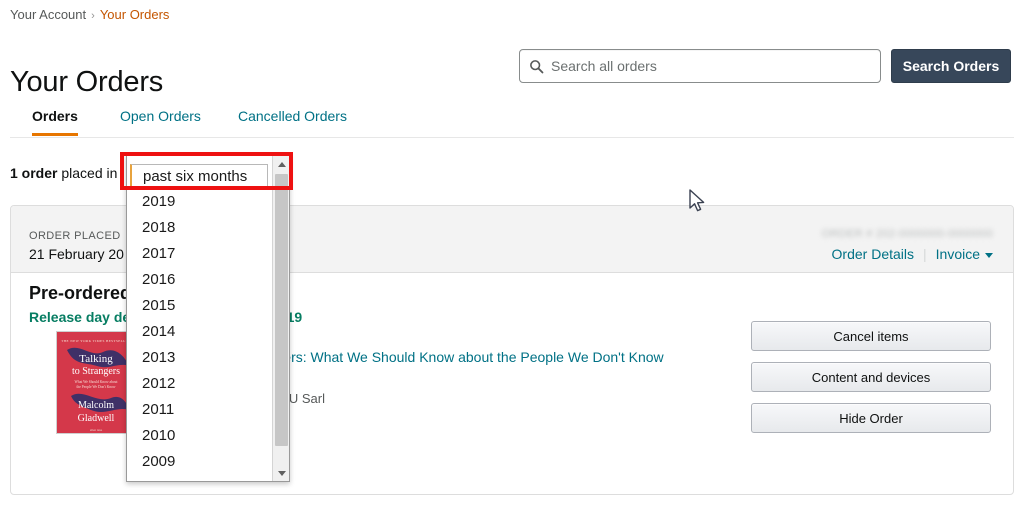 This screenshot has width=1024, height=506. What do you see at coordinates (96, 405) in the screenshot?
I see `svg-text: Malcolm` at bounding box center [96, 405].